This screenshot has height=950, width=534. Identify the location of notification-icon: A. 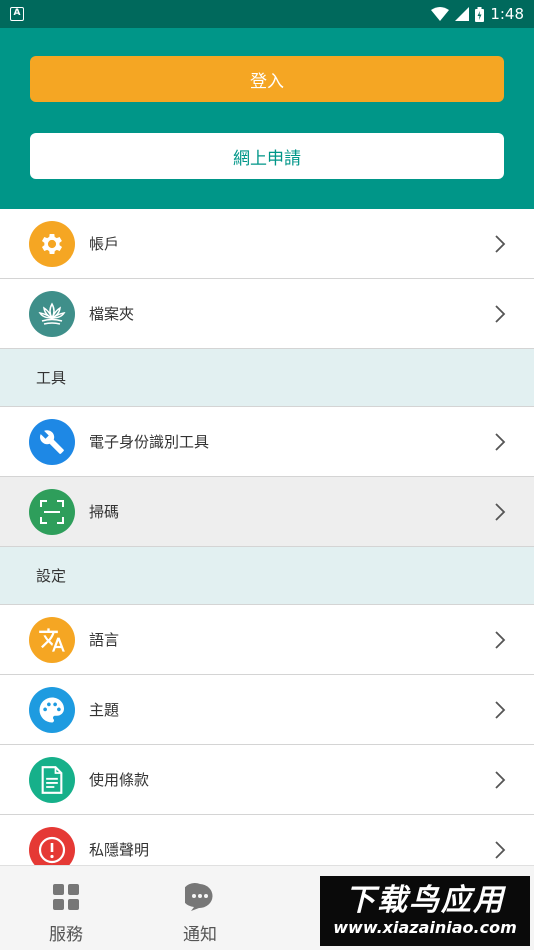
(17, 14).